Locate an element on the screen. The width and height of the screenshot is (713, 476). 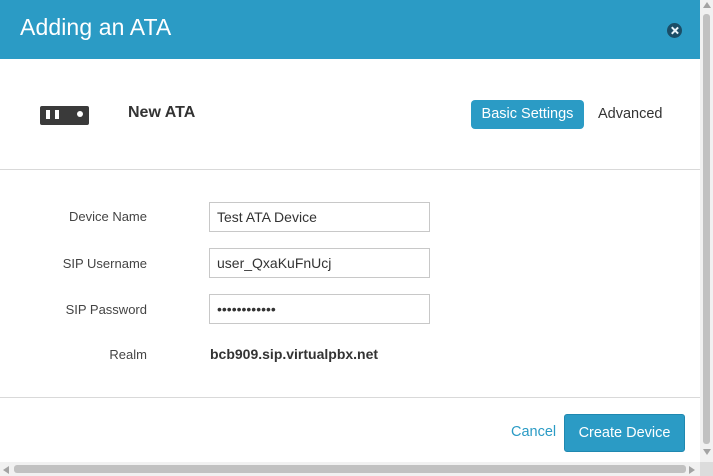
modal-title: Adding an ATA is located at coordinates (96, 27).